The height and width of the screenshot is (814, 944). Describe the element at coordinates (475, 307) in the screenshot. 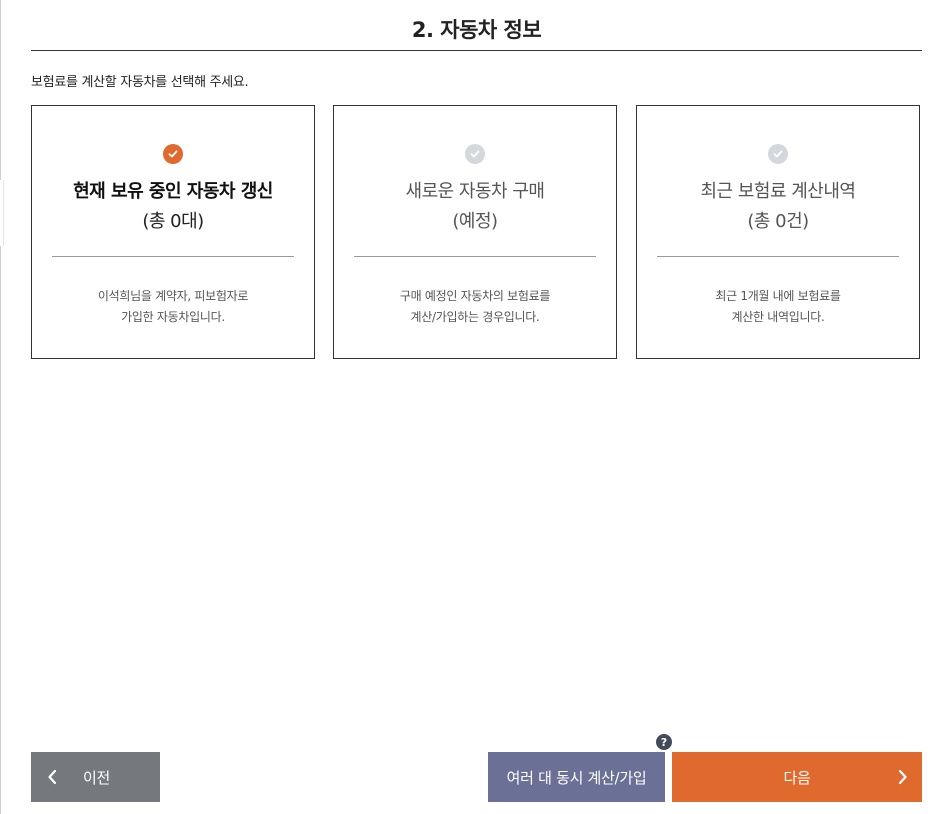

I see `card-description: 구매 예정인 자동차의 보험료를 계산/가입하는 경우입니다.` at that location.